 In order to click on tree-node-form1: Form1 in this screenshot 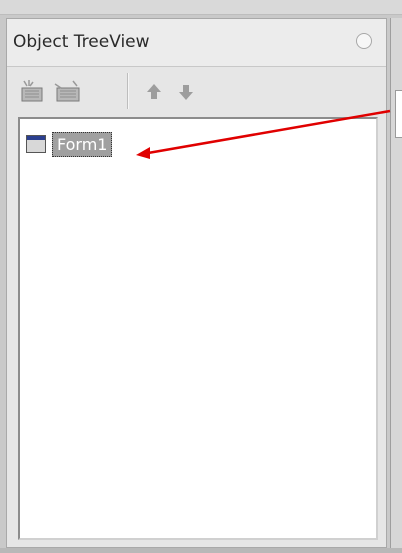, I will do `click(69, 144)`.